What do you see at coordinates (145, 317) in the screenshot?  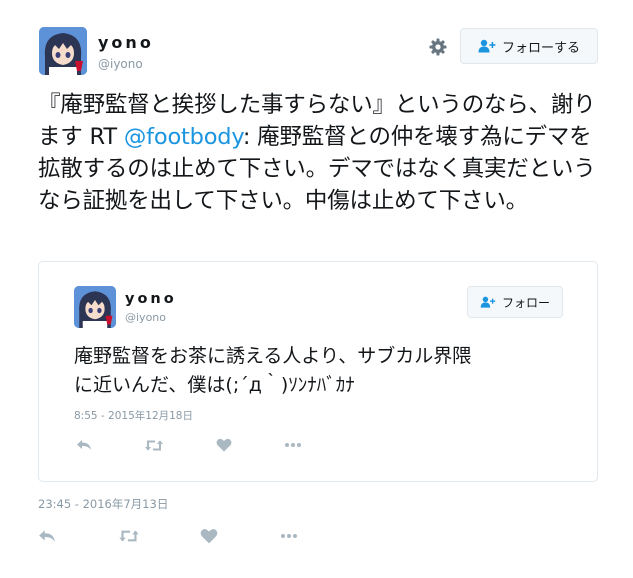 I see `quoted-user-handle: @iyono` at bounding box center [145, 317].